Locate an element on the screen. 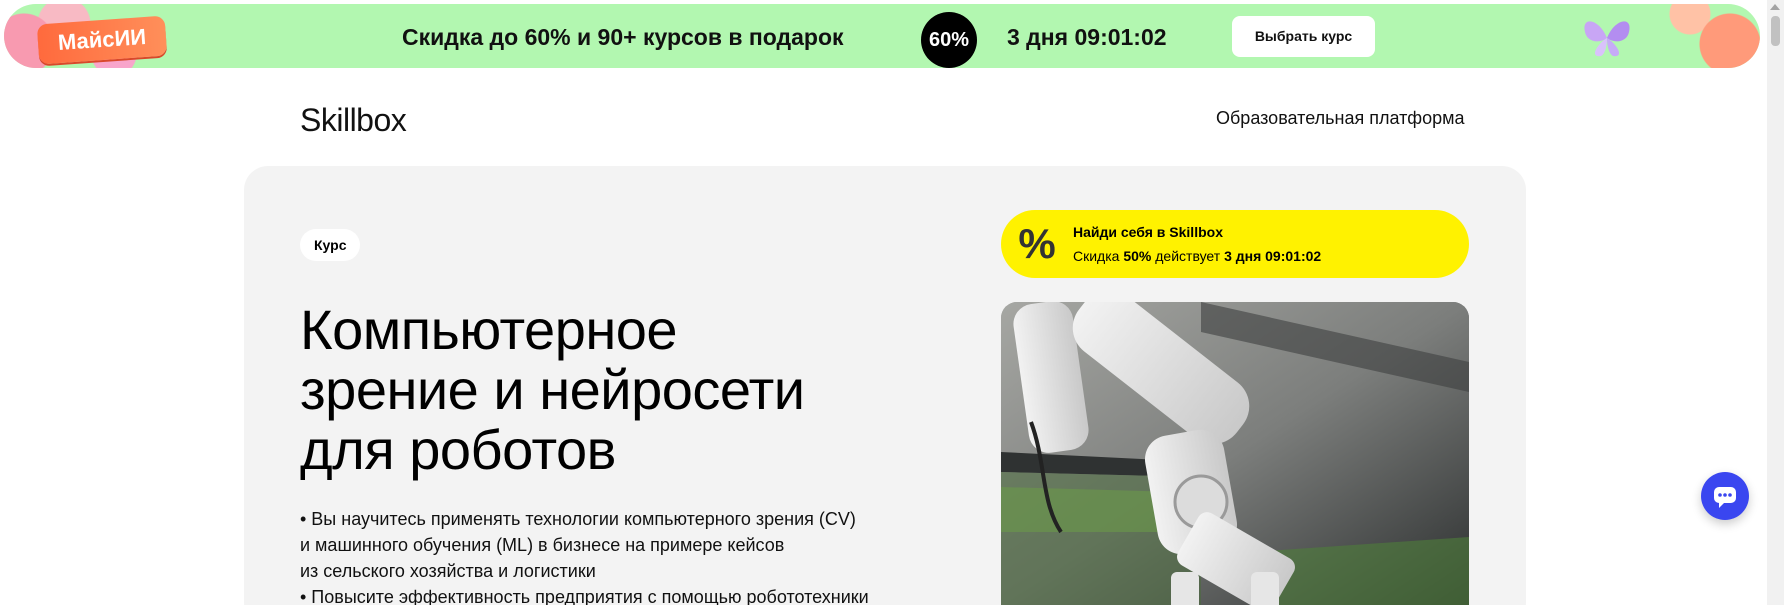  promo-discount-circle: 60% is located at coordinates (949, 40).